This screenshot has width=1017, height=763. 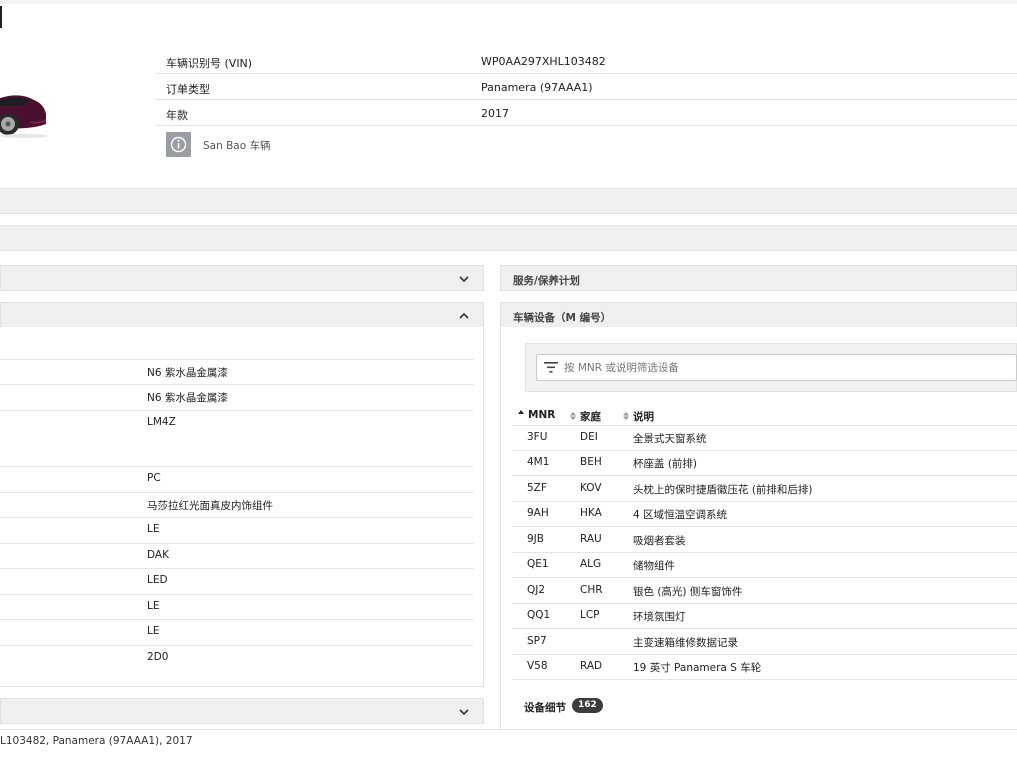 I want to click on table-row: 3FU DEI 全景式天窗系统, so click(x=764, y=438).